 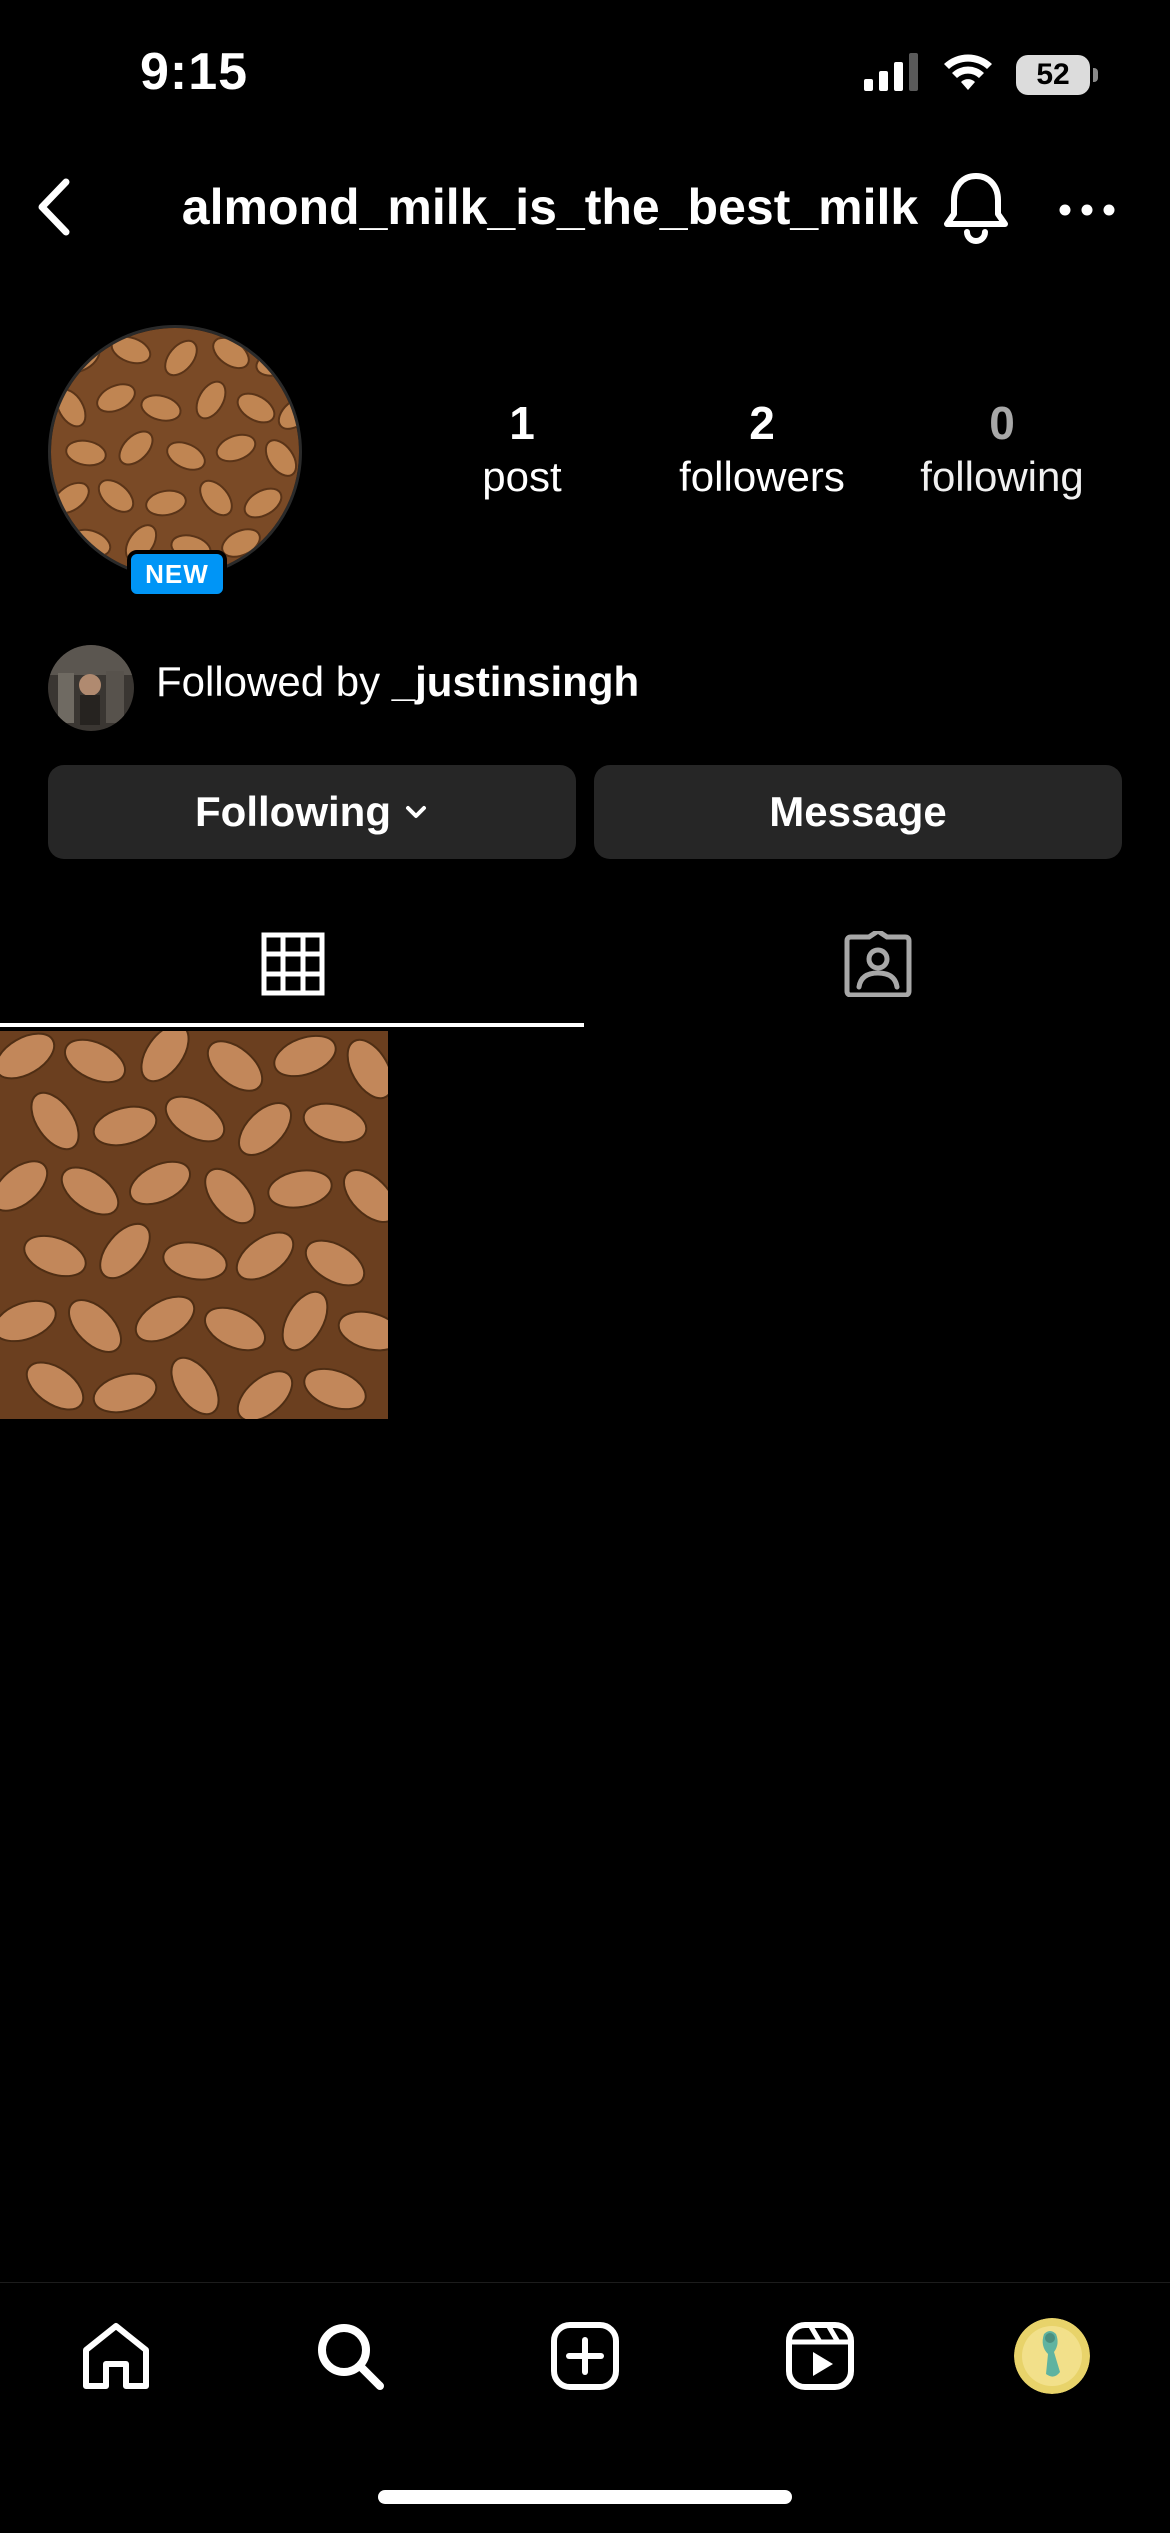 What do you see at coordinates (1002, 423) in the screenshot?
I see `following-number: 0` at bounding box center [1002, 423].